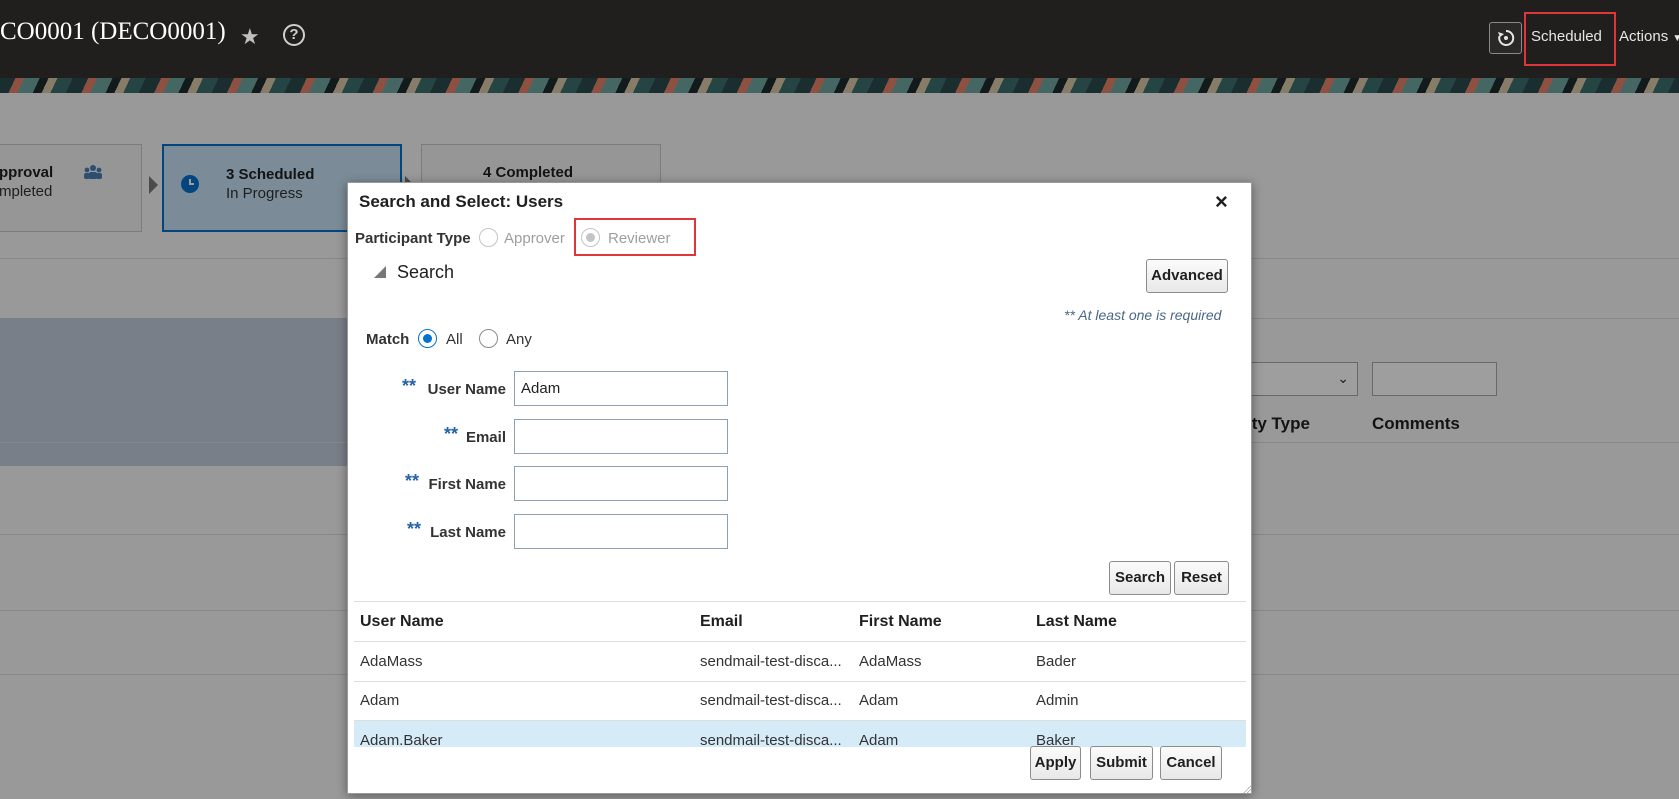  I want to click on cell-first-name: AdaMass, so click(890, 661).